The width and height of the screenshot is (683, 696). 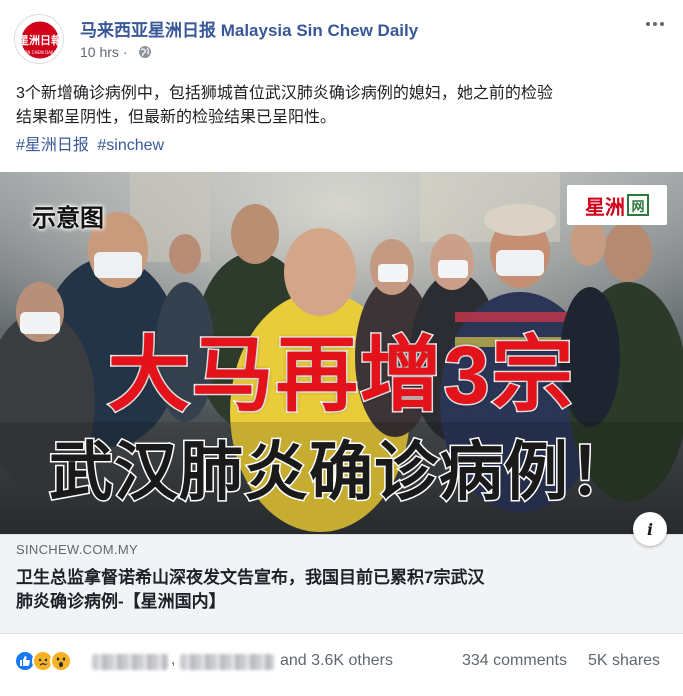 What do you see at coordinates (52, 145) in the screenshot?
I see `hashtag-sinchew-daily: #星洲日报` at bounding box center [52, 145].